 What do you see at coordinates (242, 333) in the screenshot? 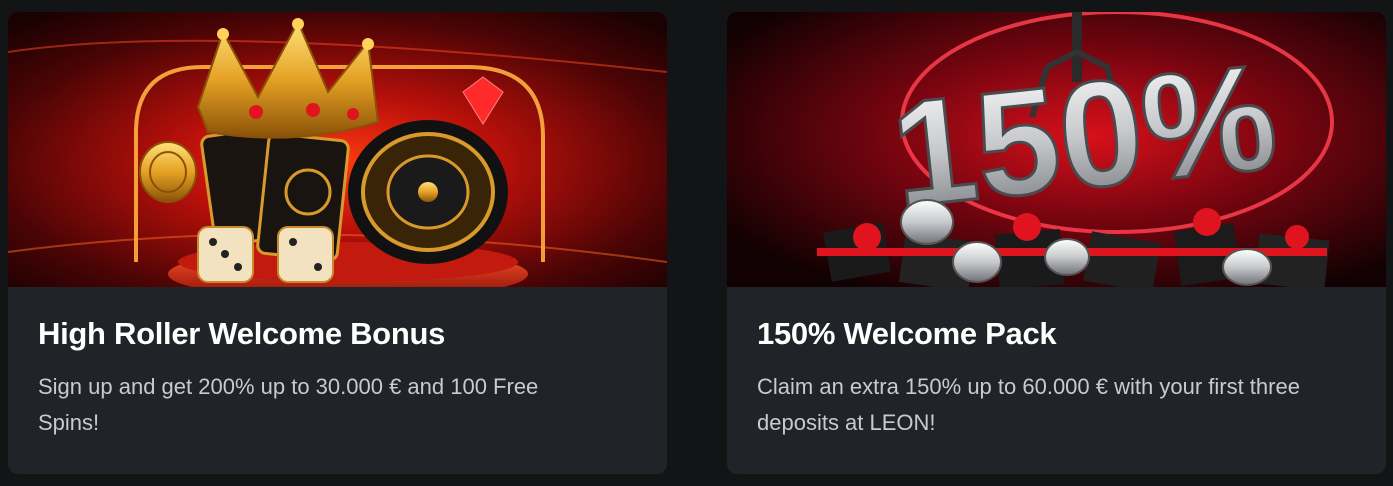
I see `promo-title: High Roller Welcome Bonus` at bounding box center [242, 333].